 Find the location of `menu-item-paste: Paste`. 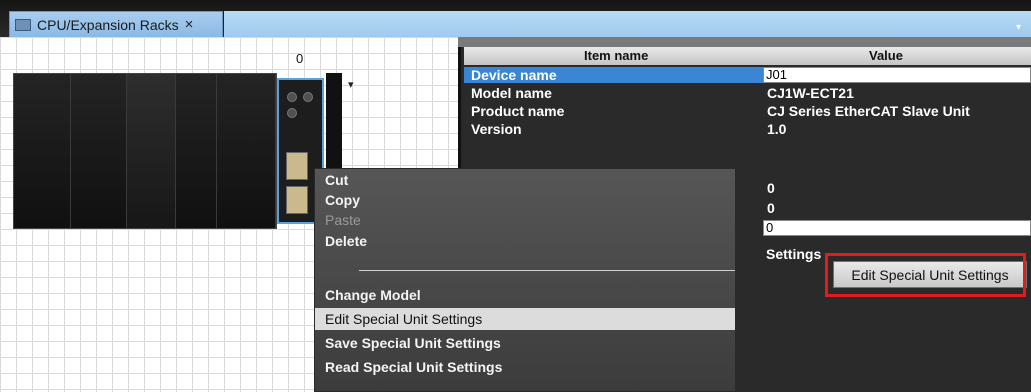

menu-item-paste: Paste is located at coordinates (525, 220).